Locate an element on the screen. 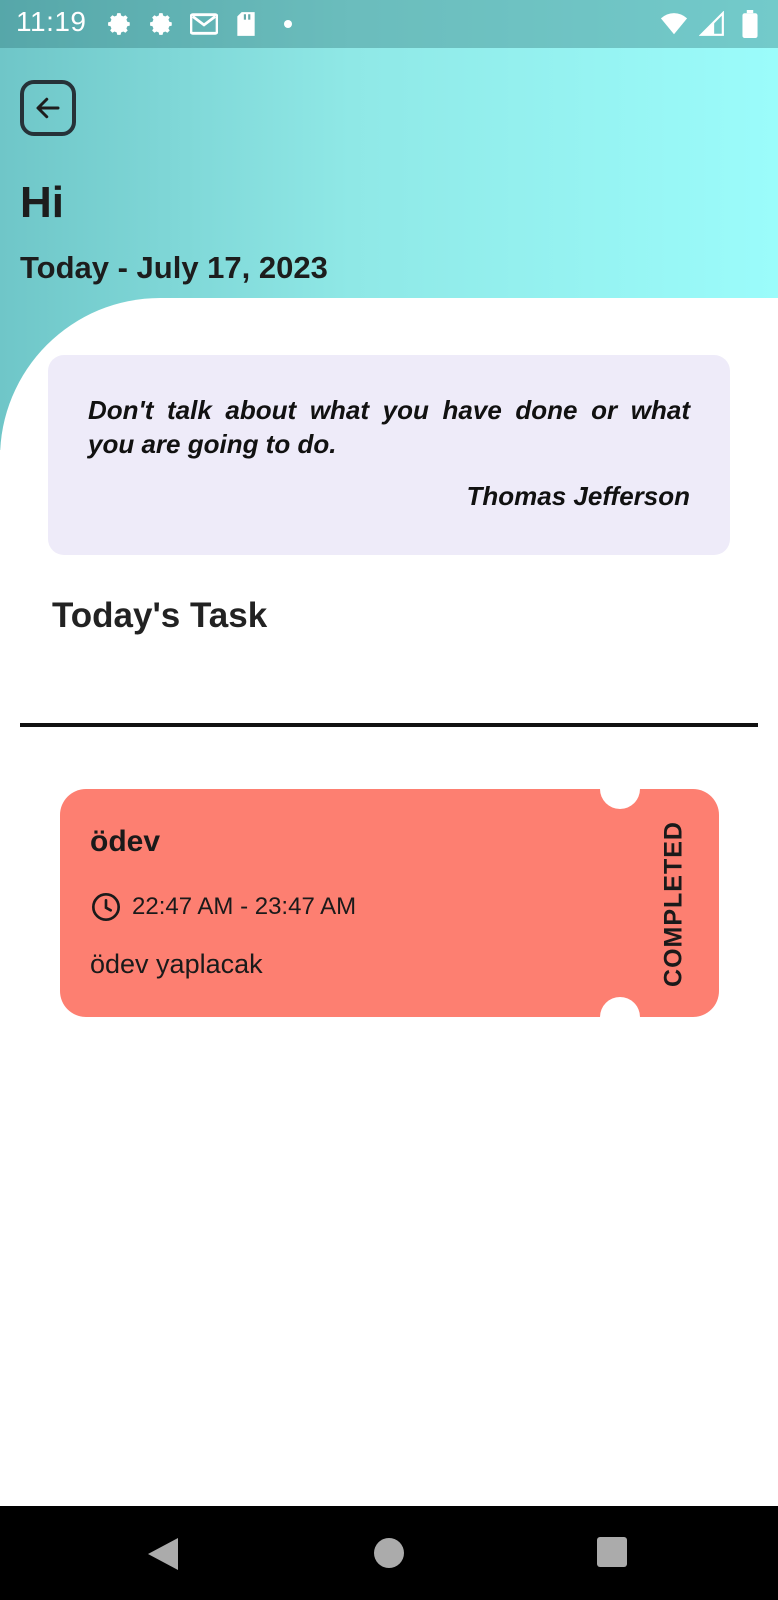 This screenshot has height=1600, width=778. nav-home-button is located at coordinates (389, 1555).